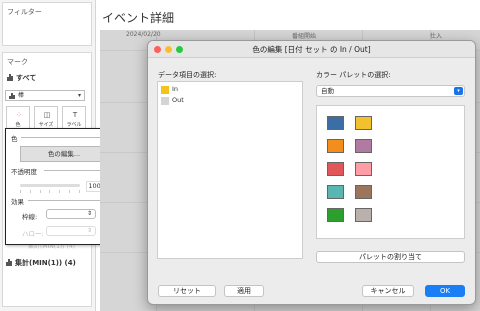 This screenshot has height=311, width=480. What do you see at coordinates (14, 139) in the screenshot?
I see `color-heading: 色` at bounding box center [14, 139].